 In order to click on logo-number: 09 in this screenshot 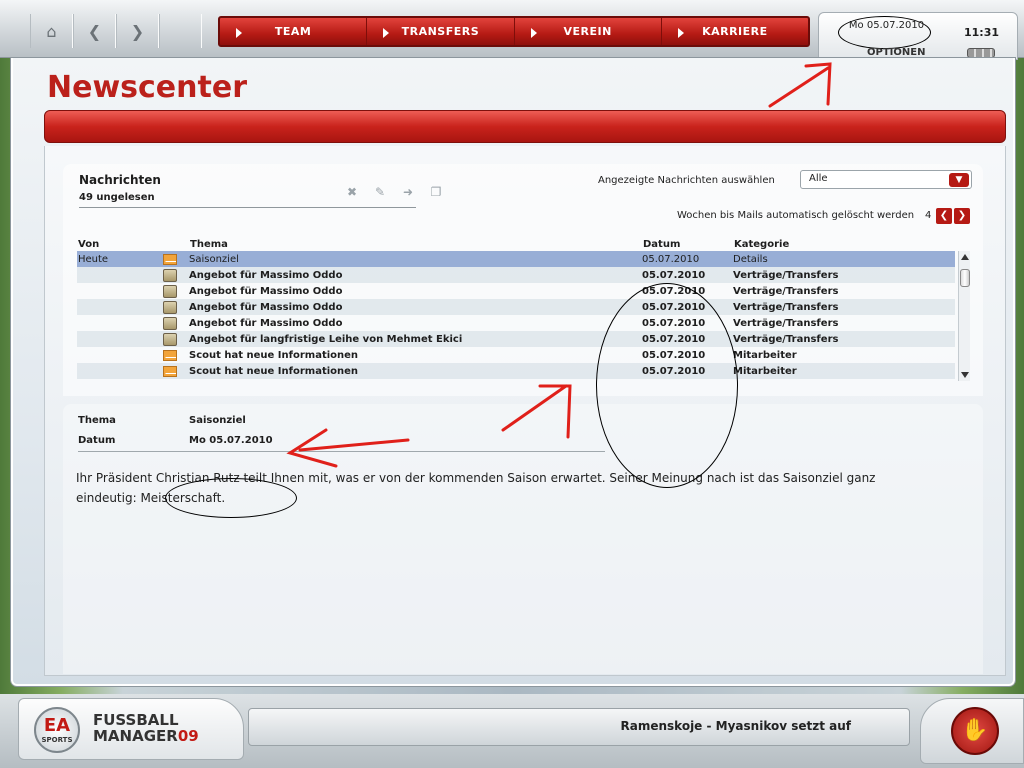, I will do `click(188, 736)`.